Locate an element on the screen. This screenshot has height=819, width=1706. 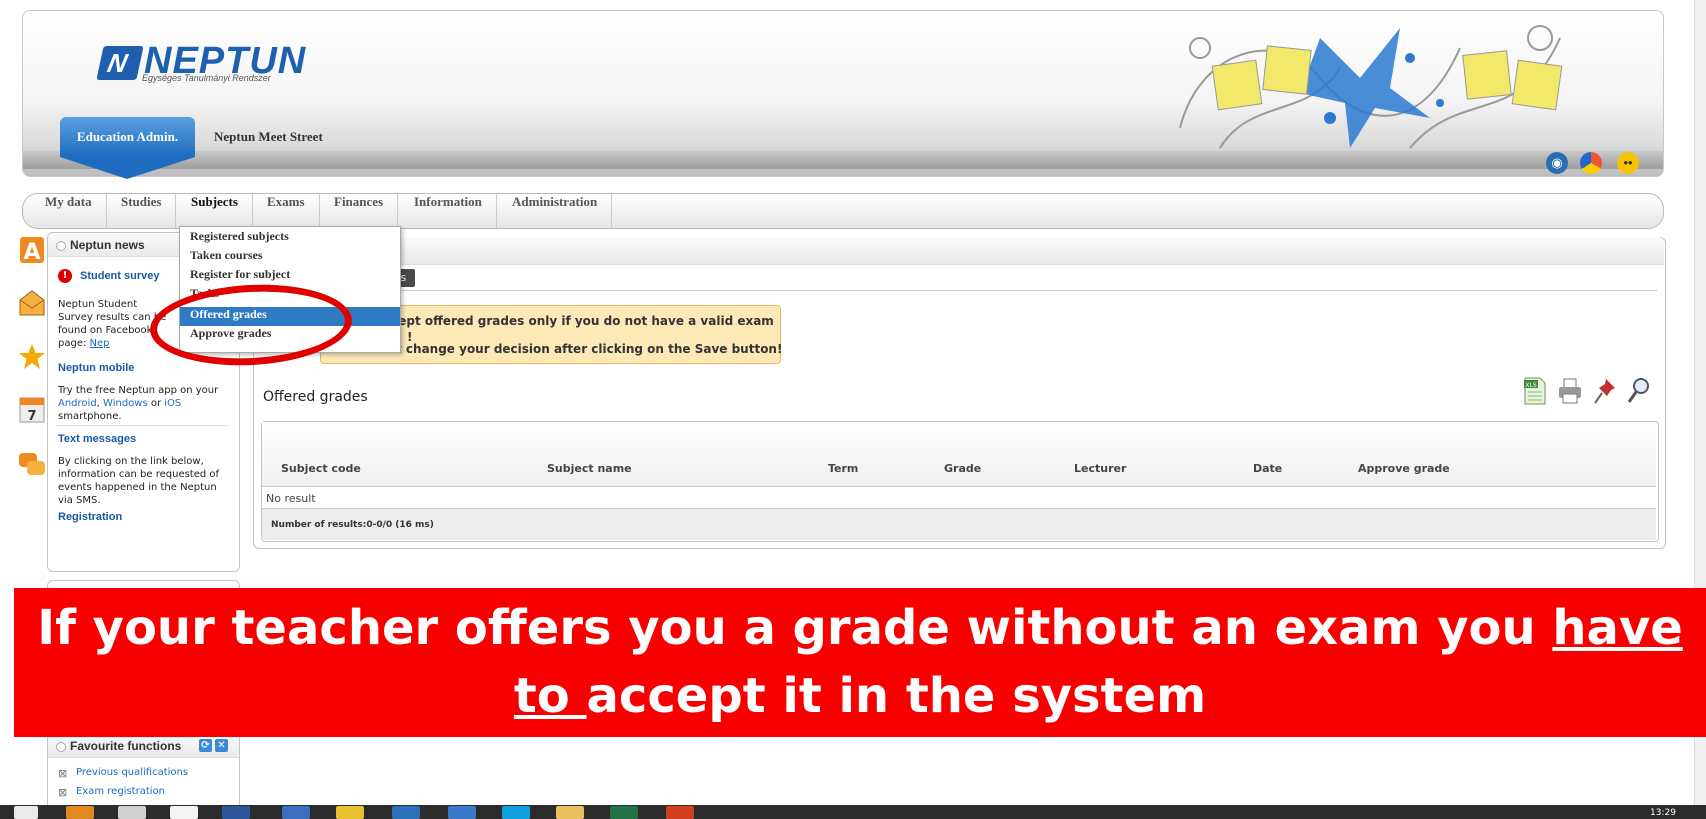
favourite-exam-registration: Exam registration is located at coordinates (111, 792).